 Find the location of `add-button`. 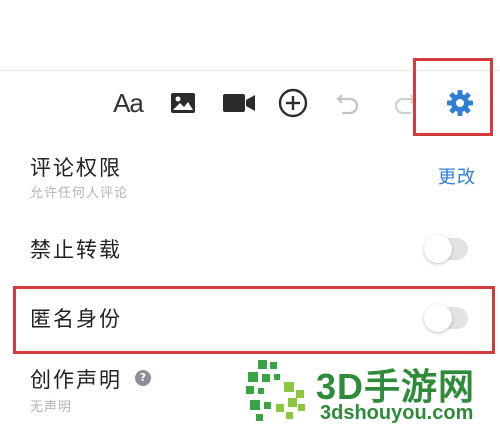

add-button is located at coordinates (293, 103).